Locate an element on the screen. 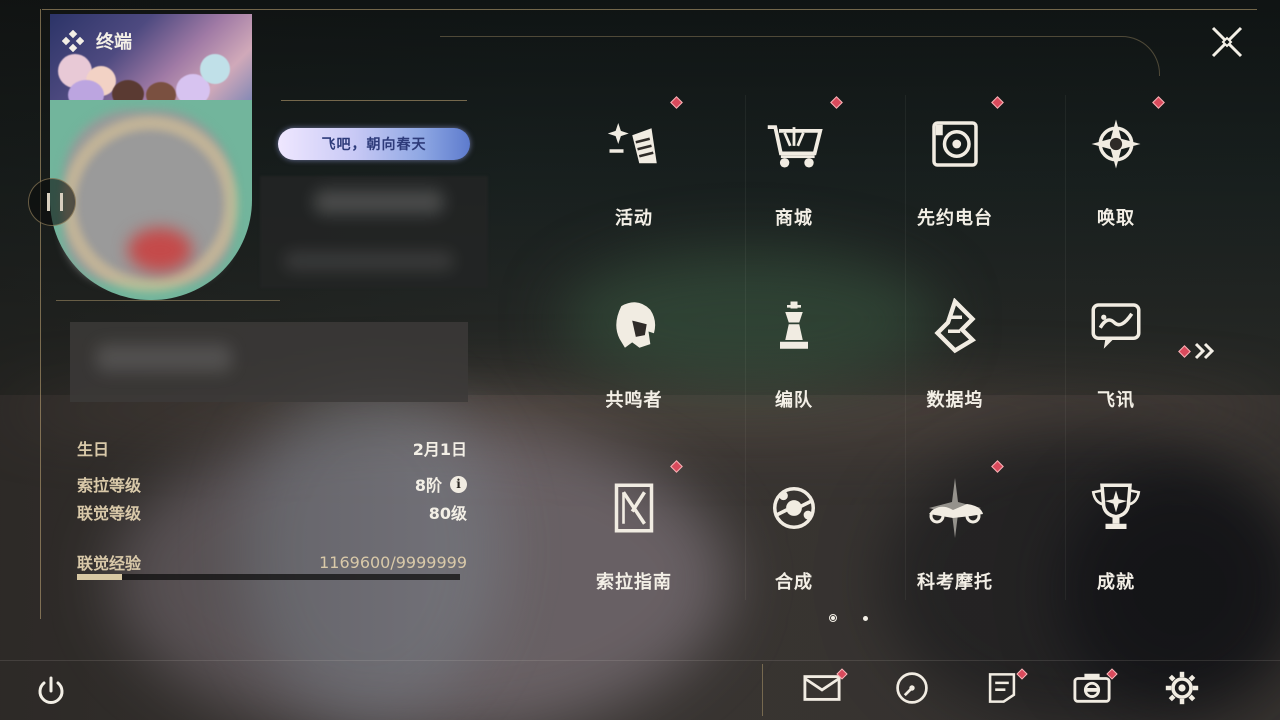  signature-badge: 飞吧，朝向春天 is located at coordinates (374, 144).